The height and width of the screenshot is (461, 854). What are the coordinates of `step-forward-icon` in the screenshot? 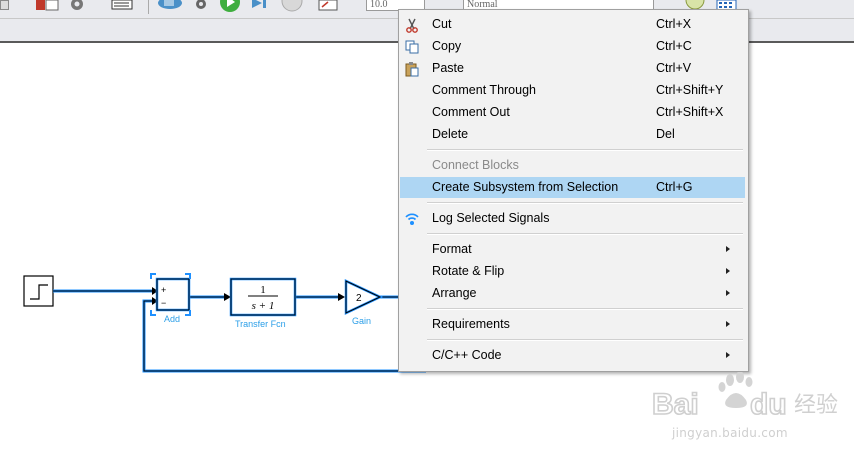 It's located at (260, 6).